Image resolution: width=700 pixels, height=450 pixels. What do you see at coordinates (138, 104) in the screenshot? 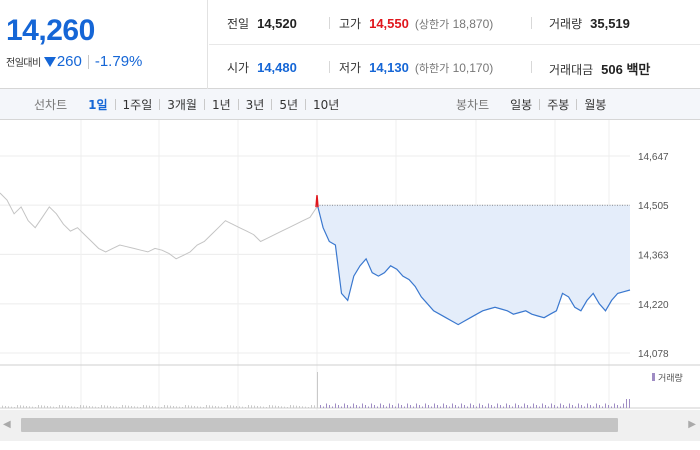
I see `tab-1w: 1주일` at bounding box center [138, 104].